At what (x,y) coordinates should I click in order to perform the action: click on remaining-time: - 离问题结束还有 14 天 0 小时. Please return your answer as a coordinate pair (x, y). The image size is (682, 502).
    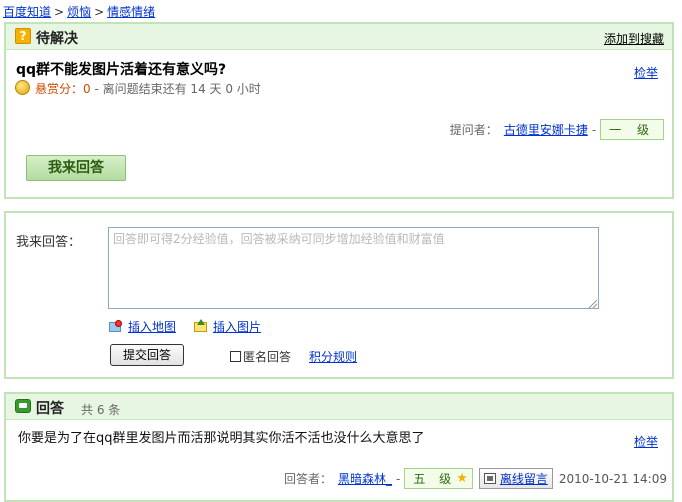
    Looking at the image, I should click on (175, 89).